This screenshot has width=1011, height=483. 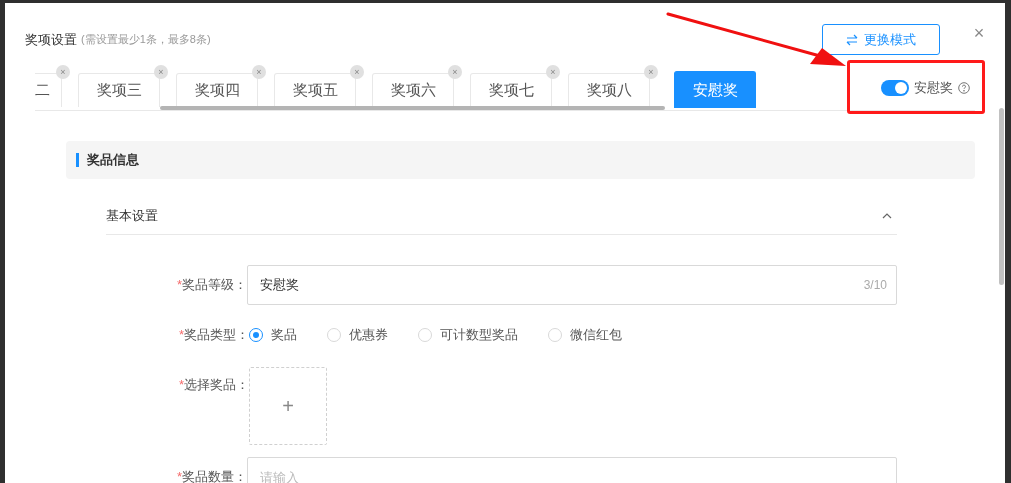 What do you see at coordinates (288, 406) in the screenshot?
I see `upload-button: +` at bounding box center [288, 406].